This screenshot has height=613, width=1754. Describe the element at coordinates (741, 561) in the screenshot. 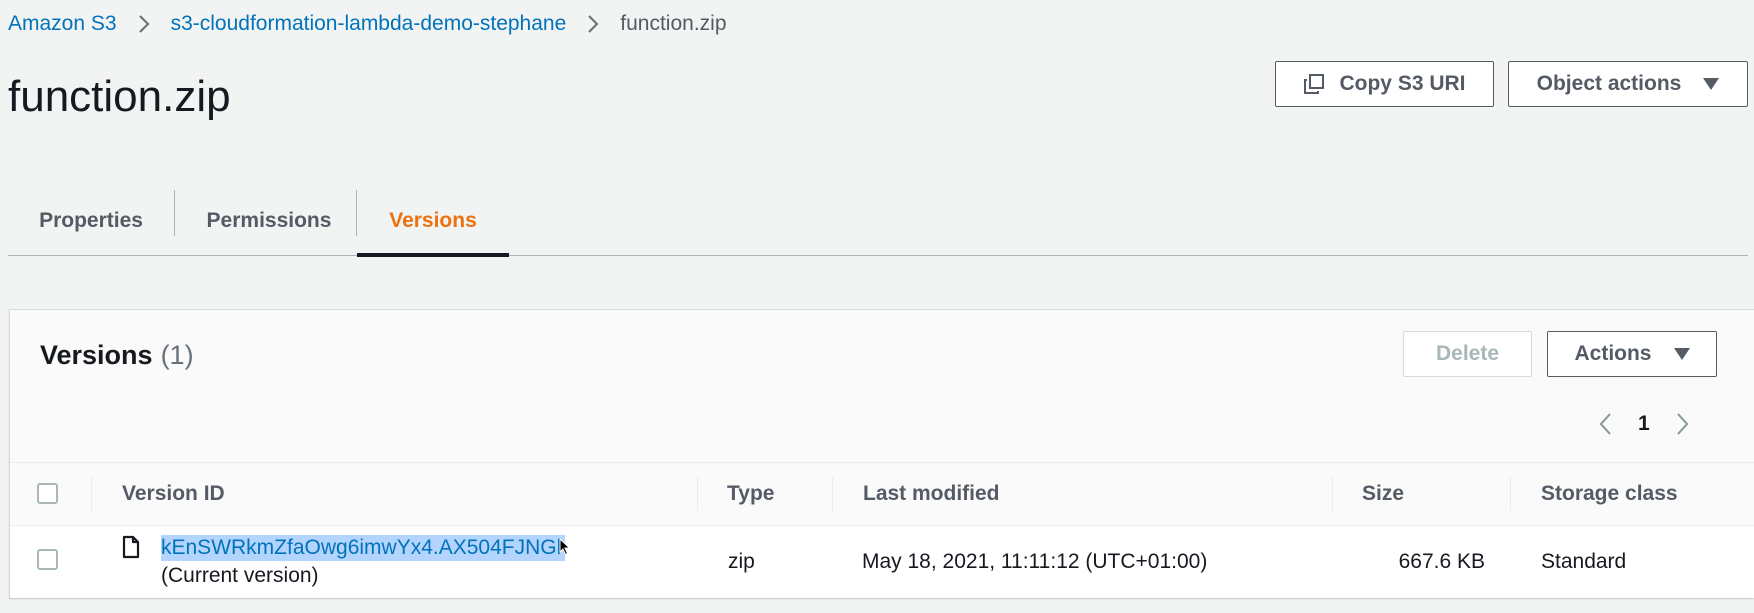

I see `type-cell: zip` at that location.